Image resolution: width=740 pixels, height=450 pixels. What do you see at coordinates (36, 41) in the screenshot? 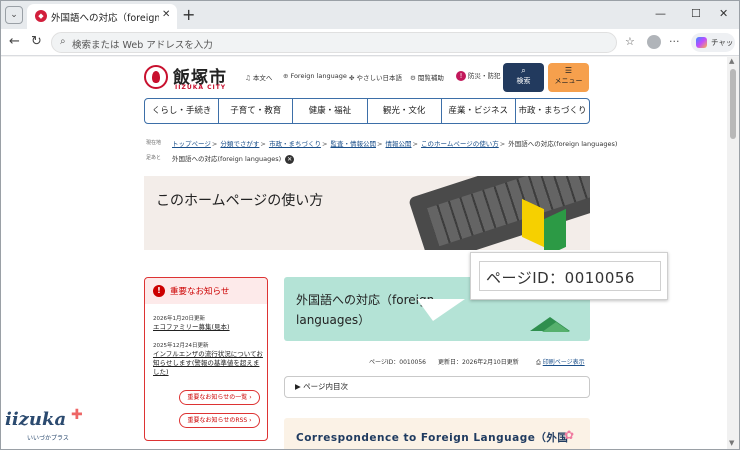
I see `reload-icon: ↻` at bounding box center [36, 41].